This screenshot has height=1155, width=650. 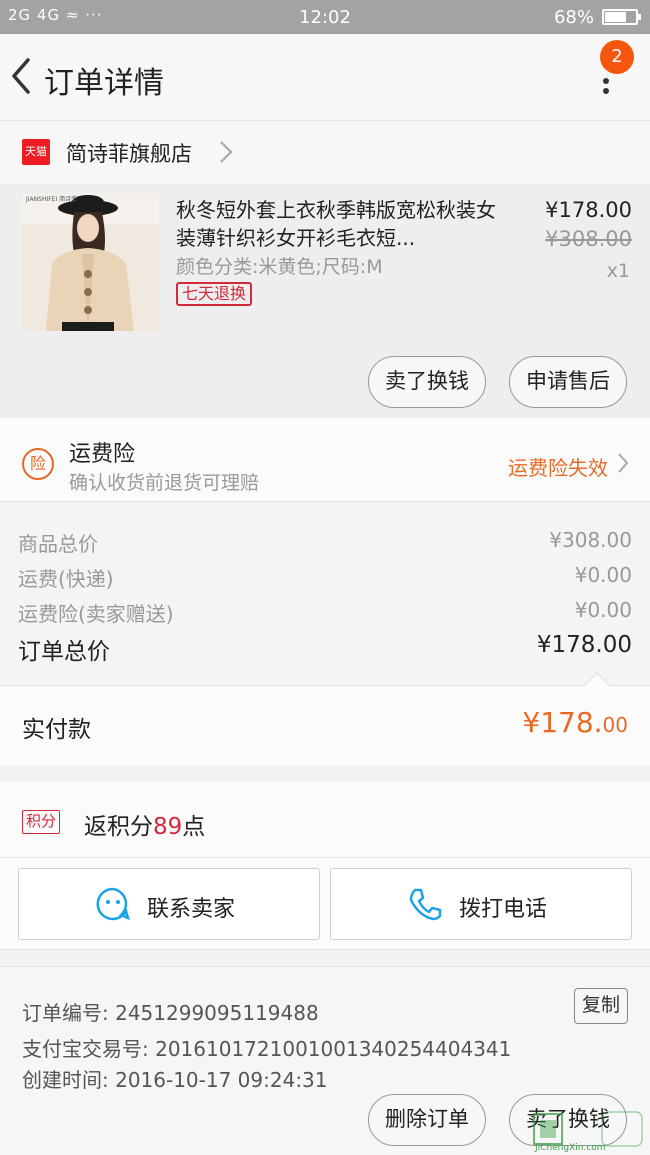 I want to click on shop-row: 天猫 简诗菲旗舰店, so click(x=325, y=152).